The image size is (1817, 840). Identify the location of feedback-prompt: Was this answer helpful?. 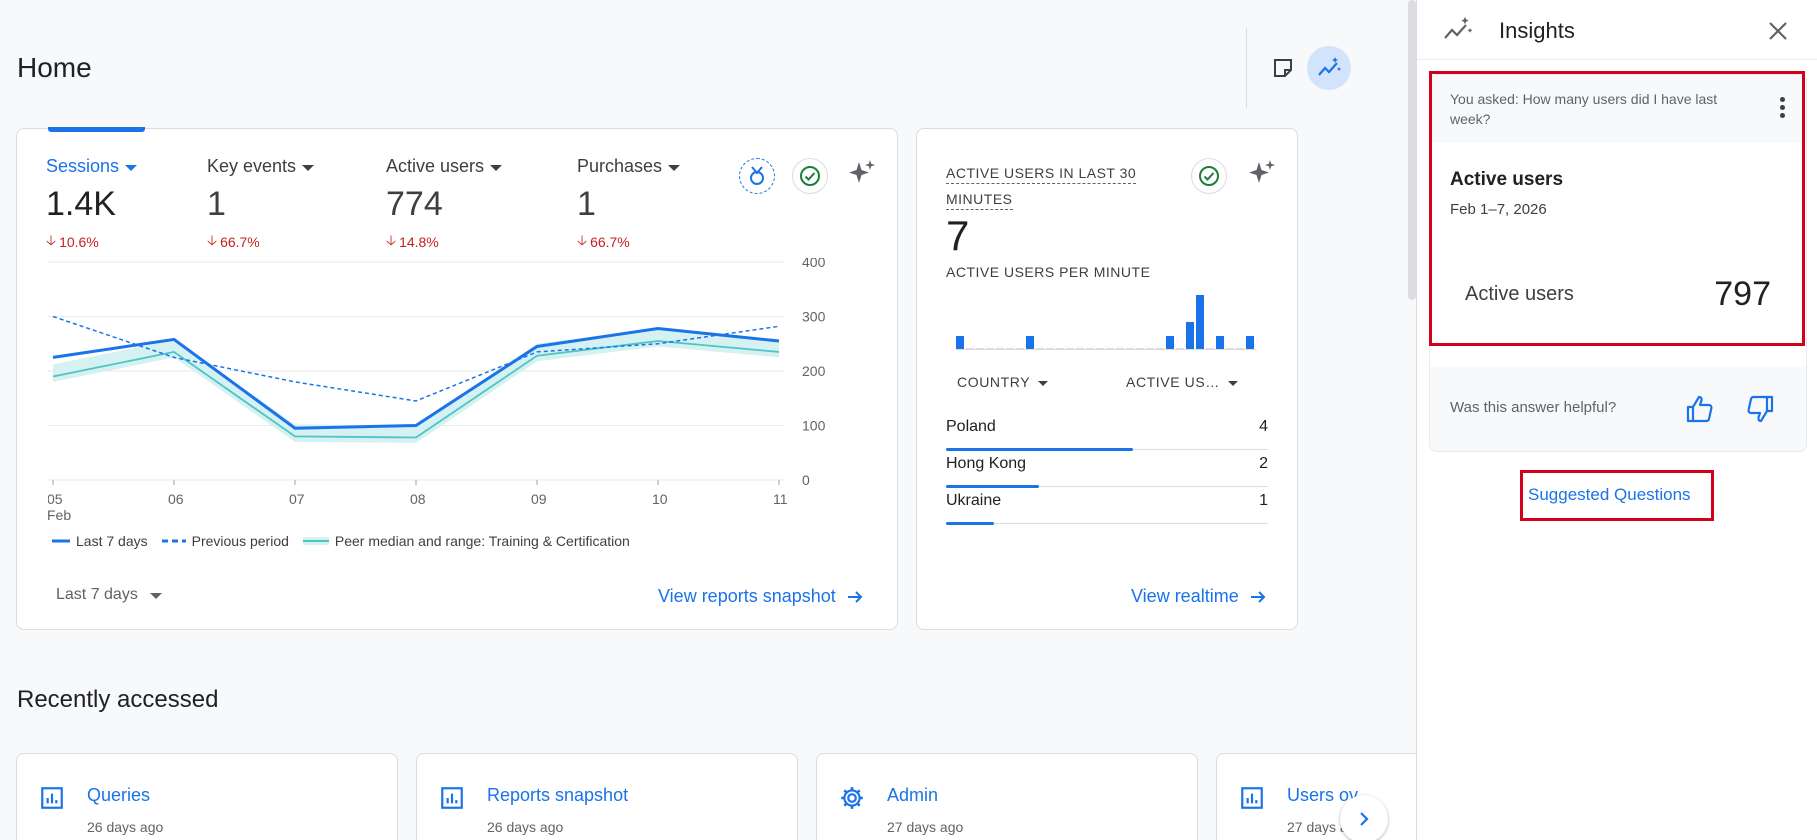
(1533, 407).